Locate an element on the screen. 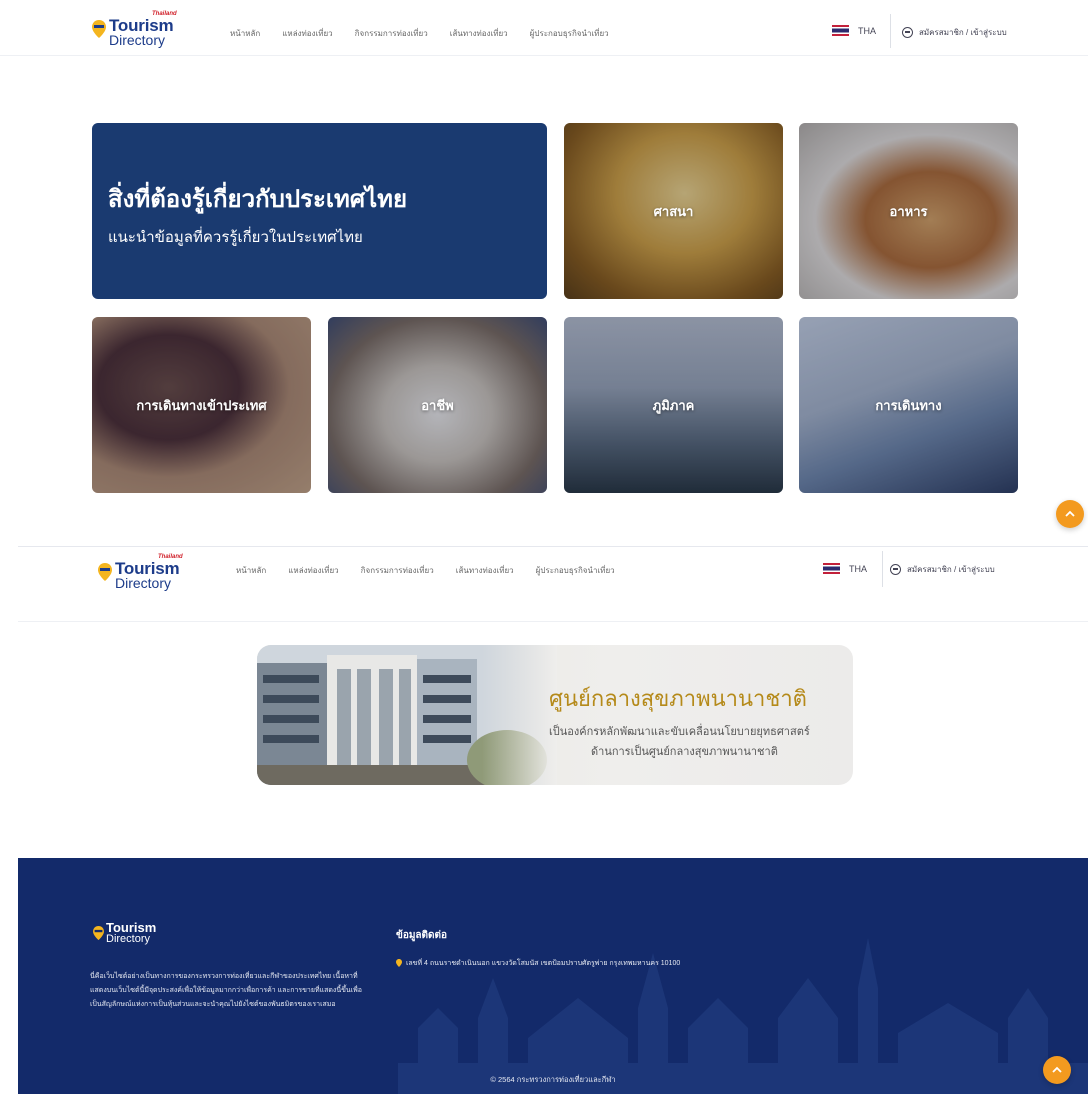  tile-food-label: อาหาร is located at coordinates (908, 211).